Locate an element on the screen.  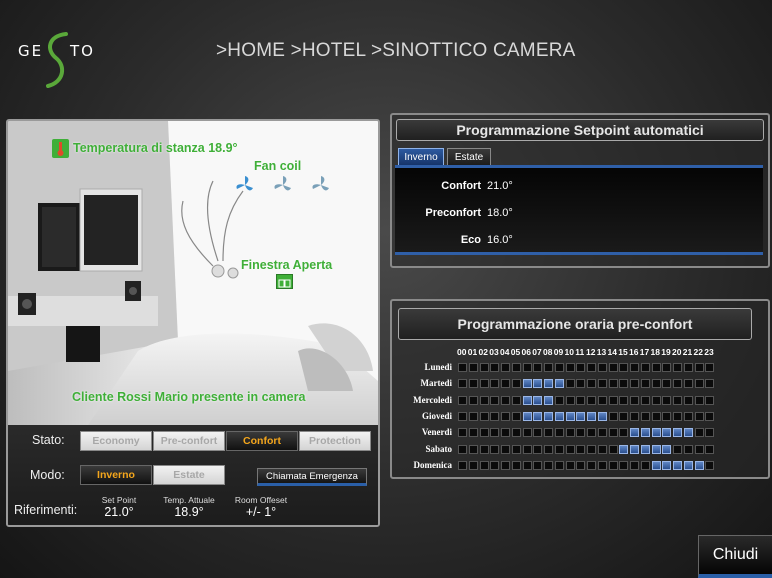
tab-inverno: Inverno is located at coordinates (421, 157).